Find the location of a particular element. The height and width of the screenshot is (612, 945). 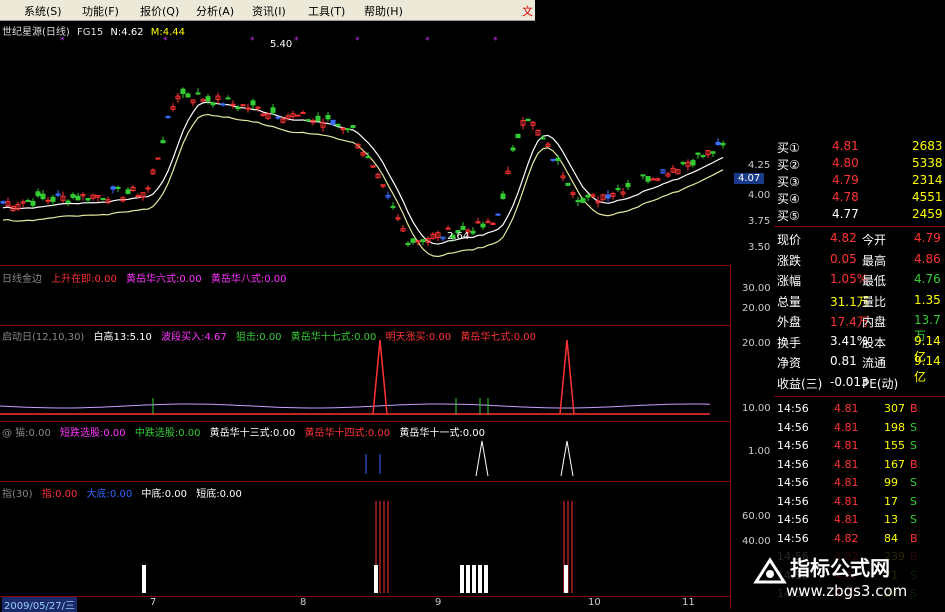

watermark: 指标公式网 www.zbgs3.com is located at coordinates (846, 578).